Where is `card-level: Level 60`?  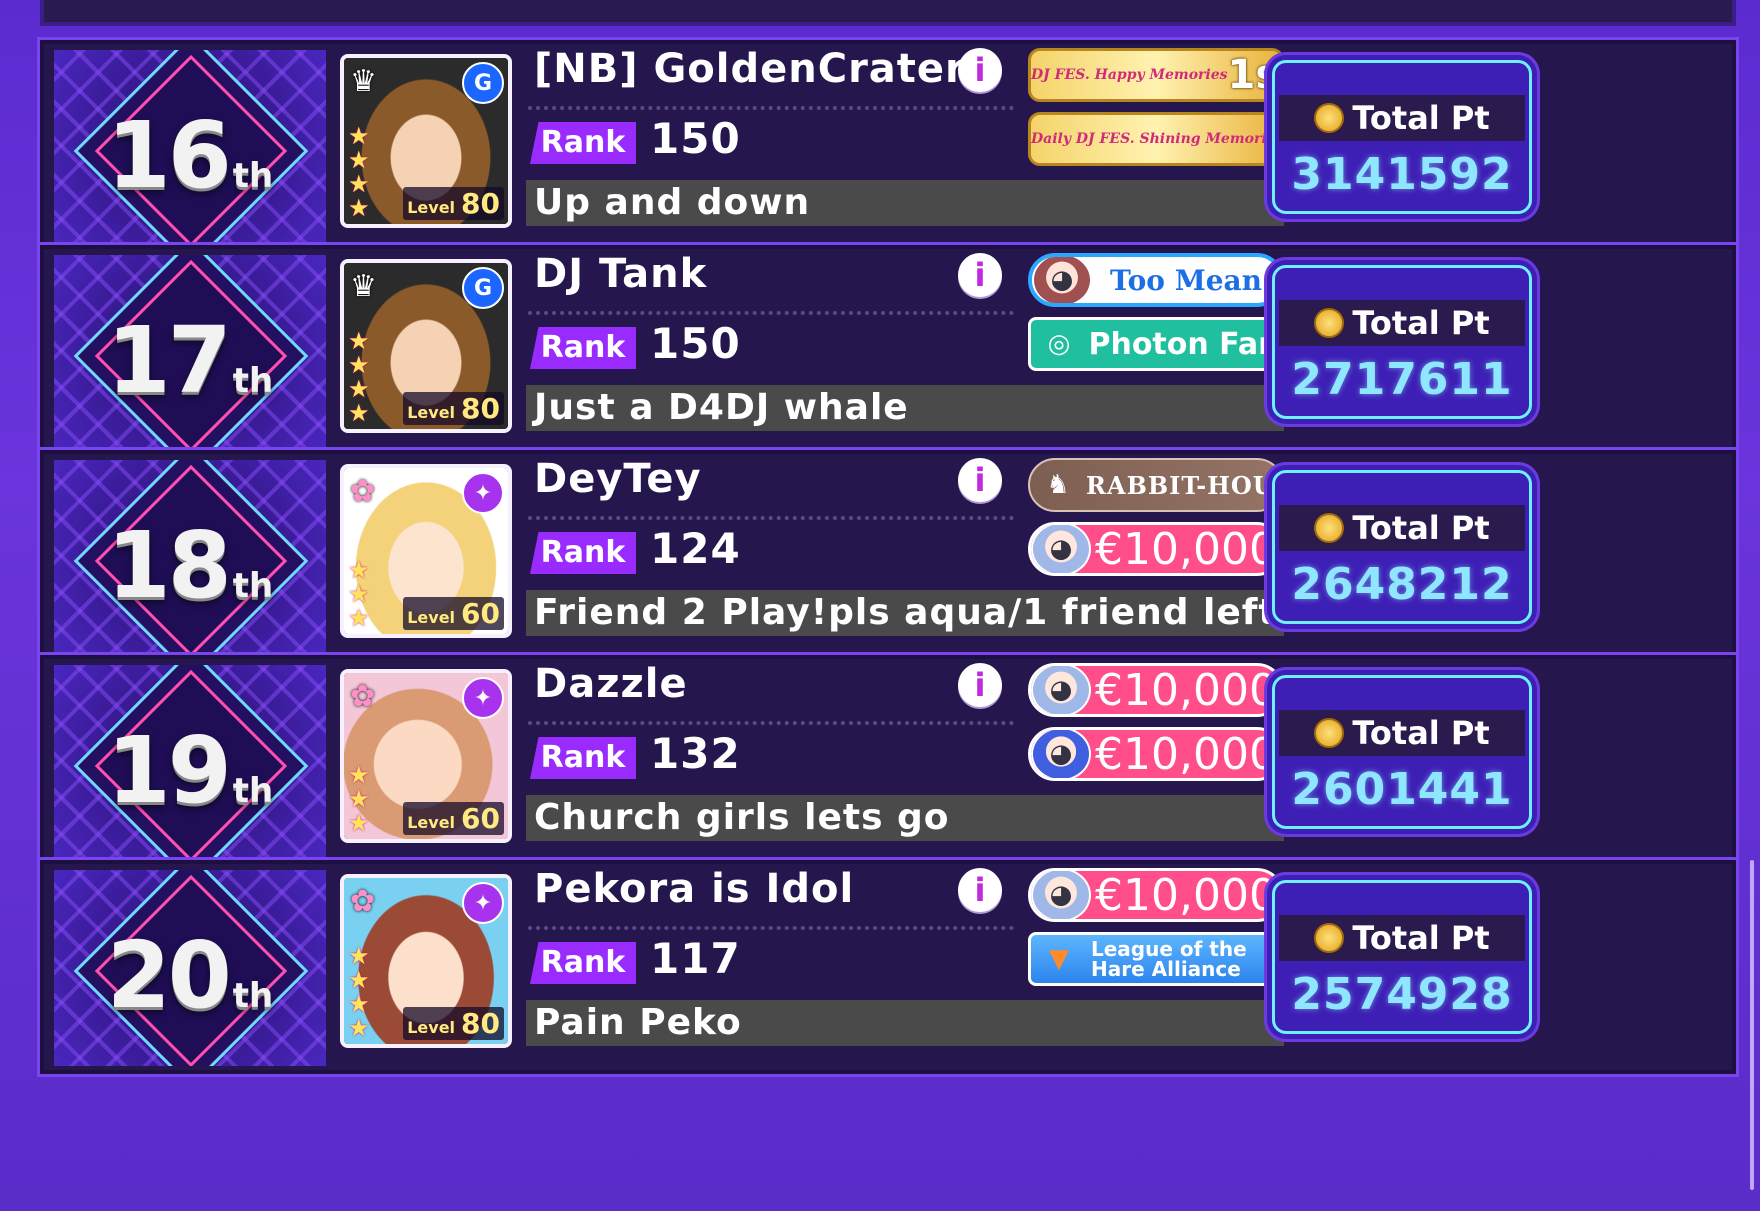 card-level: Level 60 is located at coordinates (453, 818).